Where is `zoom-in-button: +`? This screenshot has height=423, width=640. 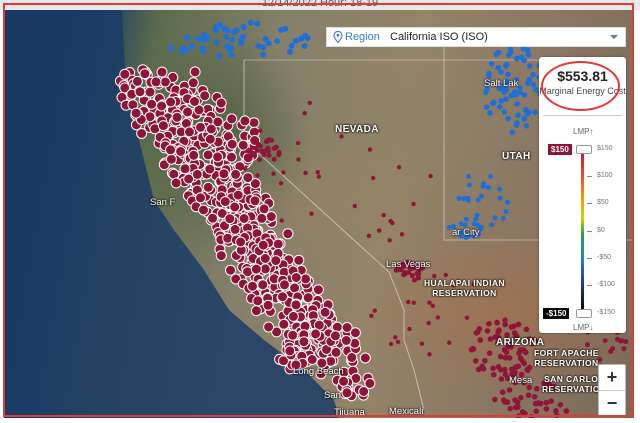 zoom-in-button: + is located at coordinates (612, 378).